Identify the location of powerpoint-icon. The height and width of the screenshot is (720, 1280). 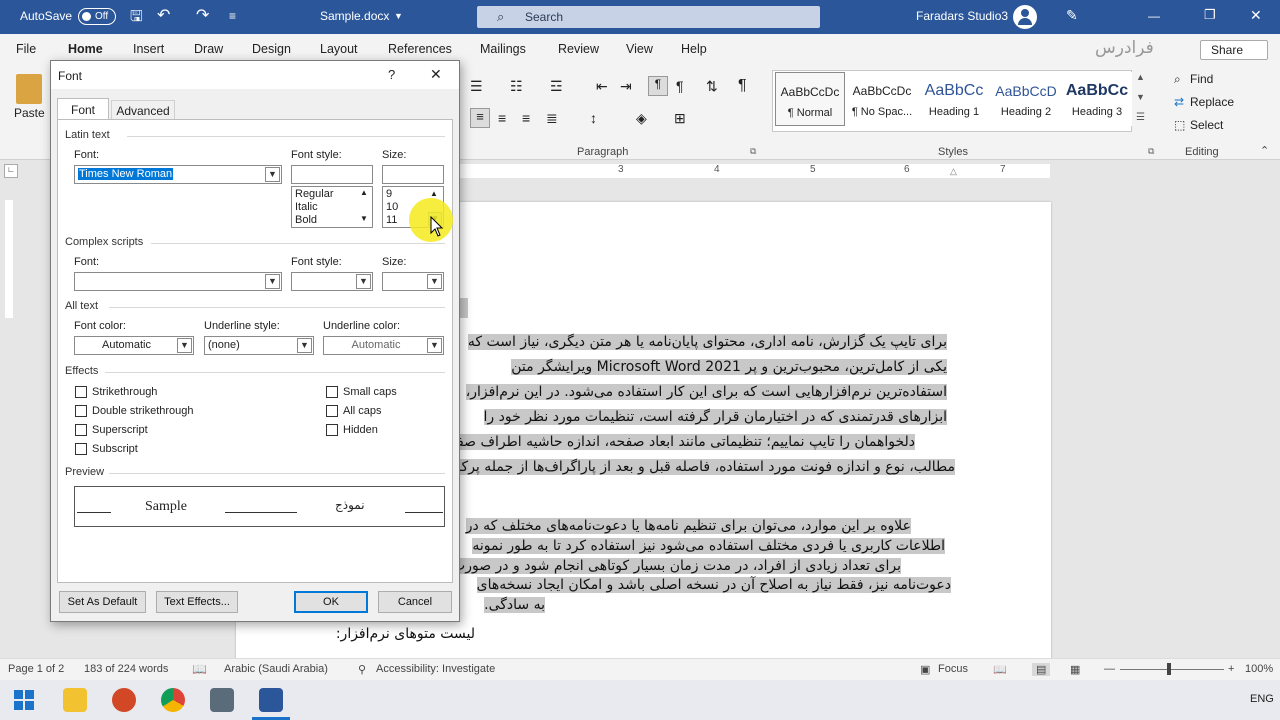
(124, 700).